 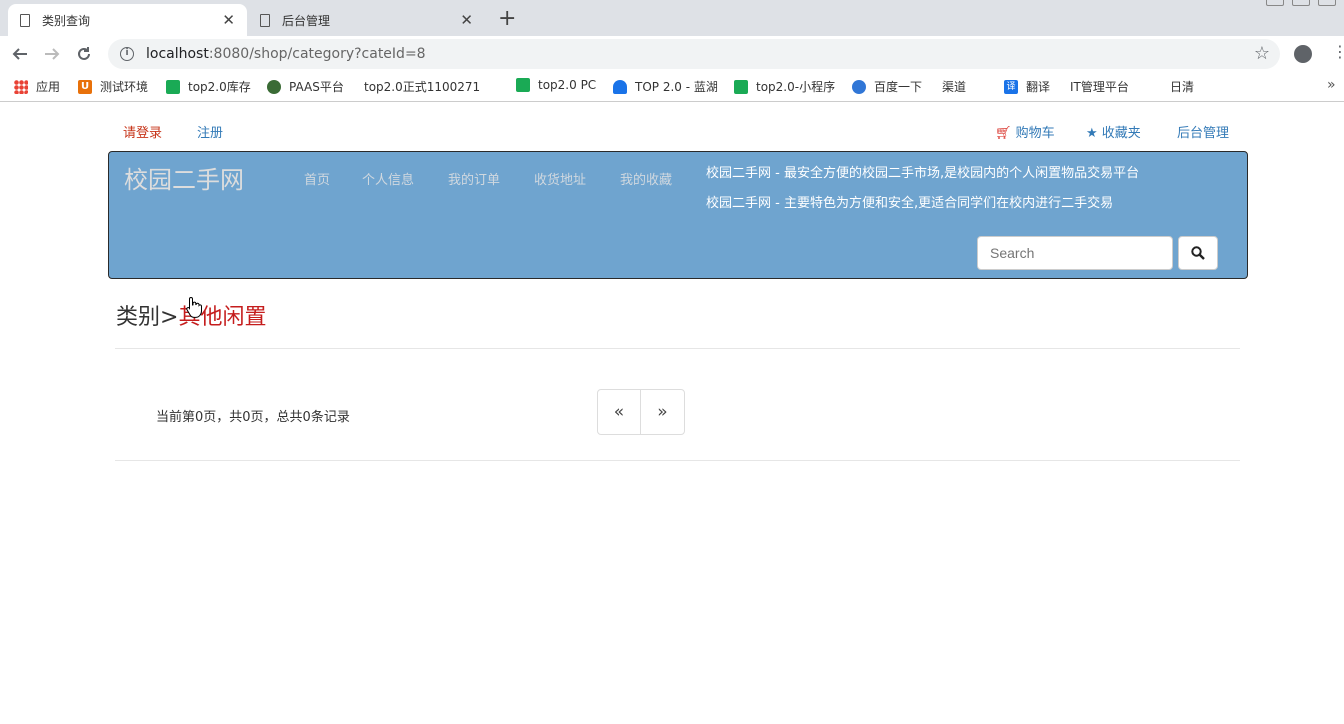 I want to click on profile-avatar-icon, so click(x=1303, y=54).